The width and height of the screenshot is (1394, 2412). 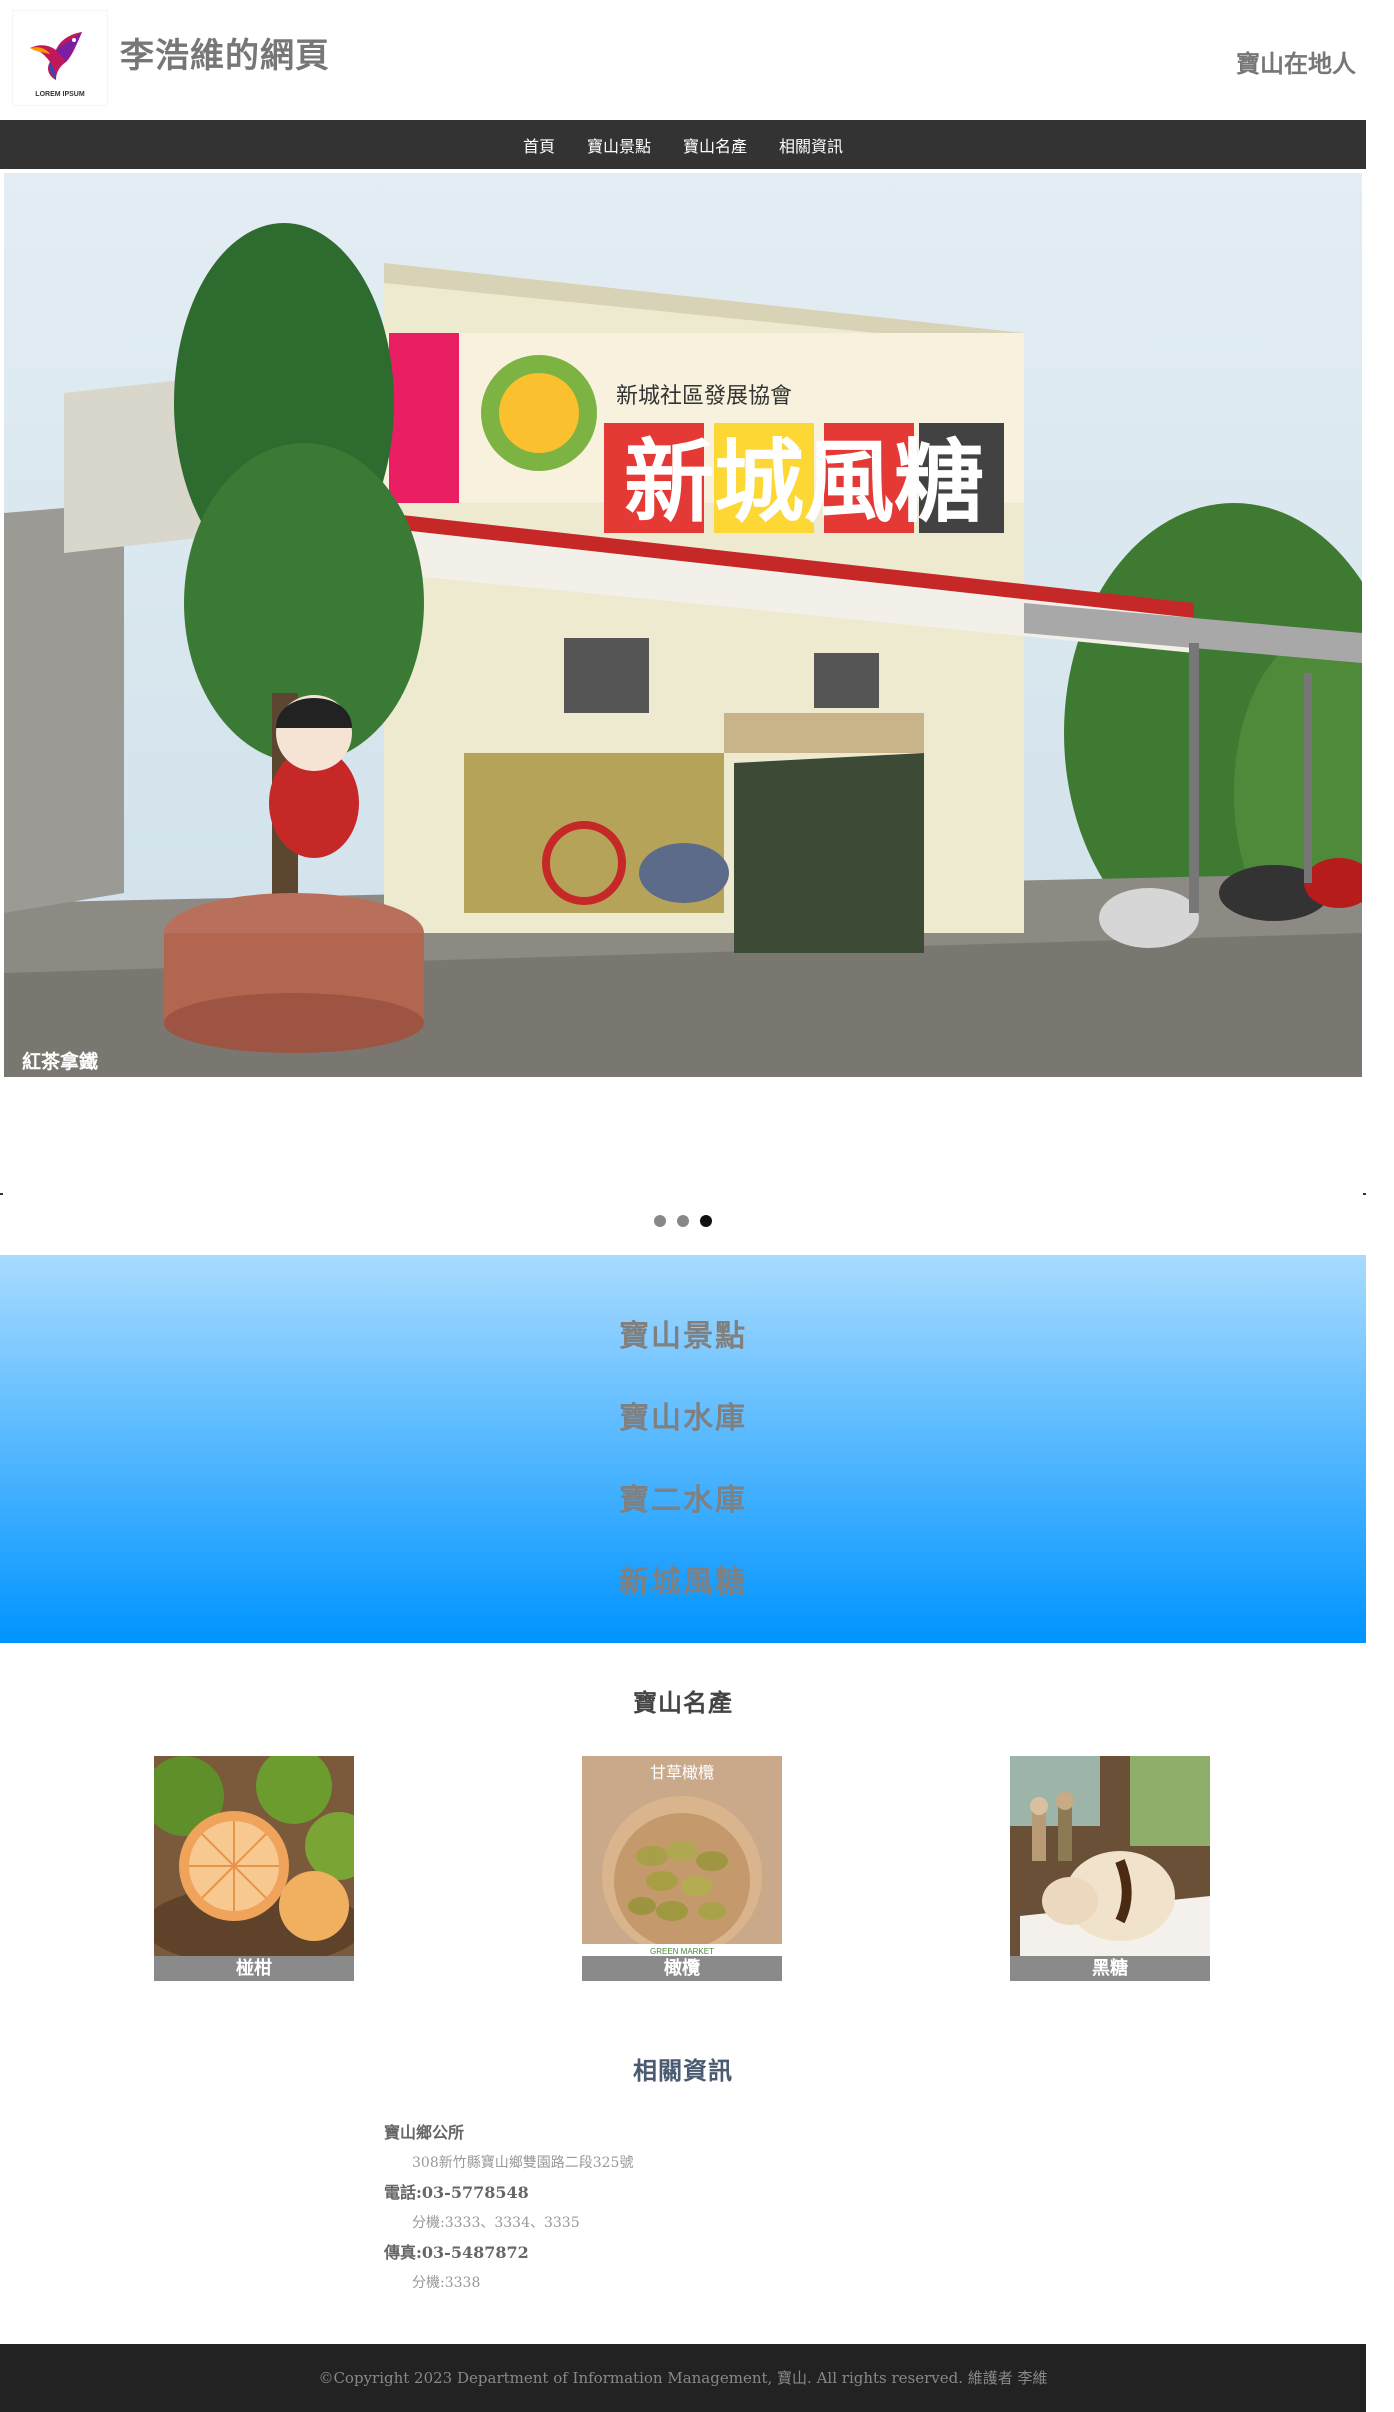 I want to click on ponkan-caption: 椪柑, so click(x=254, y=1968).